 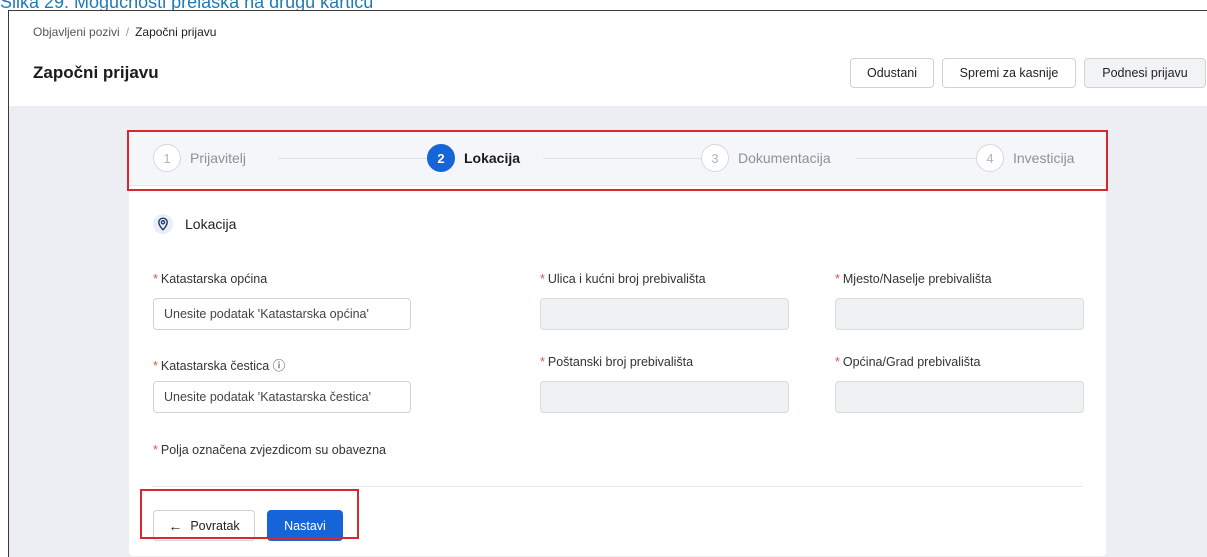 What do you see at coordinates (623, 279) in the screenshot?
I see `label-ulica: * Ulica i kućni broj prebivališta` at bounding box center [623, 279].